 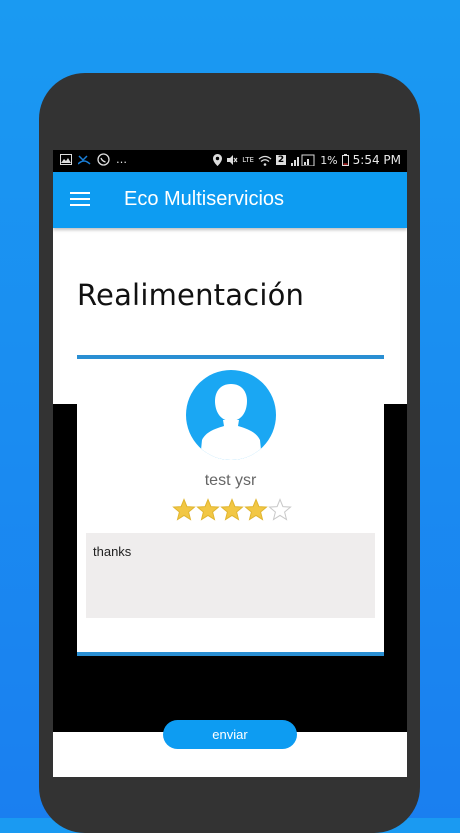 I want to click on missed-call-icon, so click(x=84, y=160).